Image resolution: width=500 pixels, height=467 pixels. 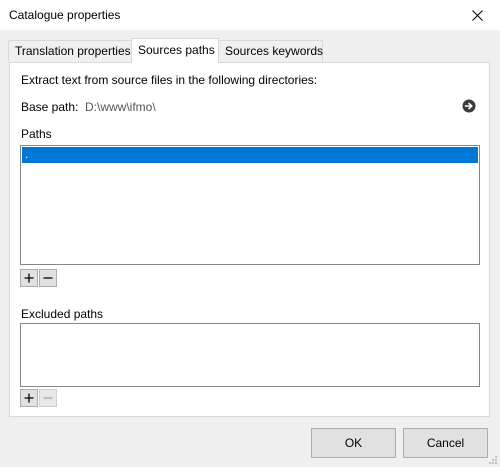 I want to click on arrow-right-circle-icon, so click(x=469, y=106).